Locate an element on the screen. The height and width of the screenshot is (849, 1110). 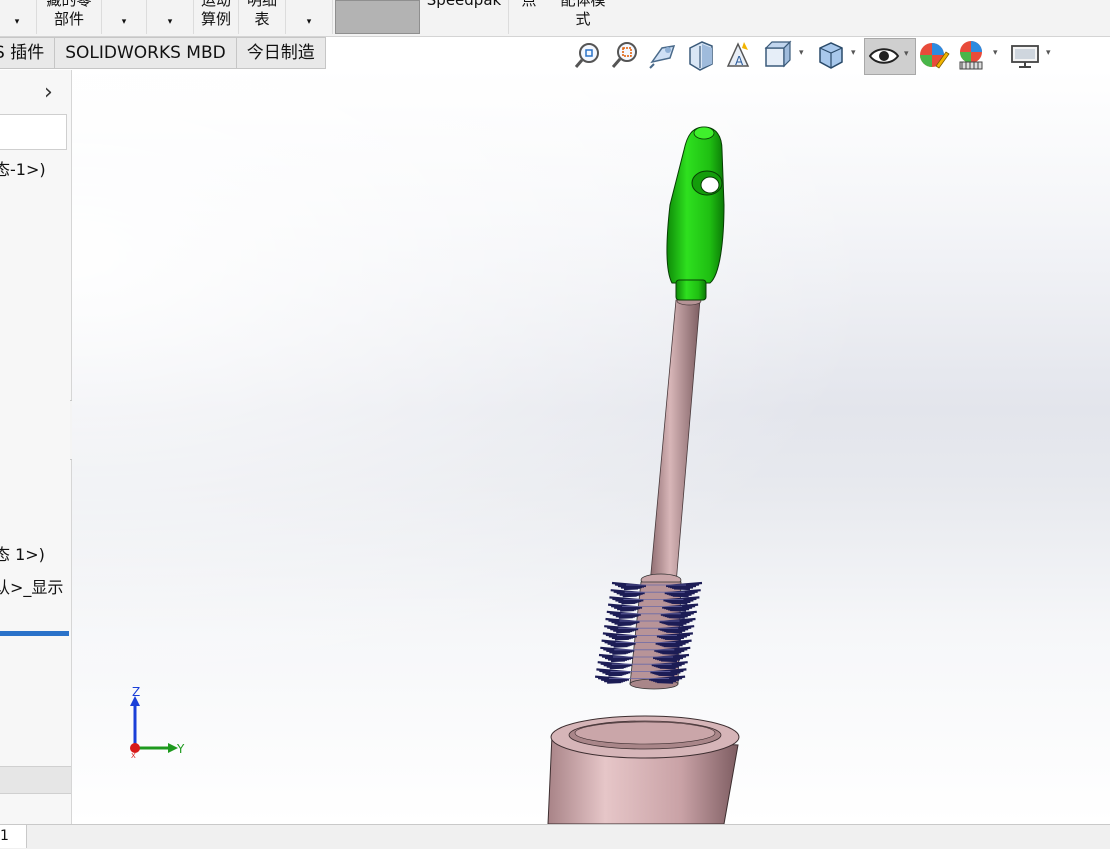
brush-holder-cup is located at coordinates (643, 770).